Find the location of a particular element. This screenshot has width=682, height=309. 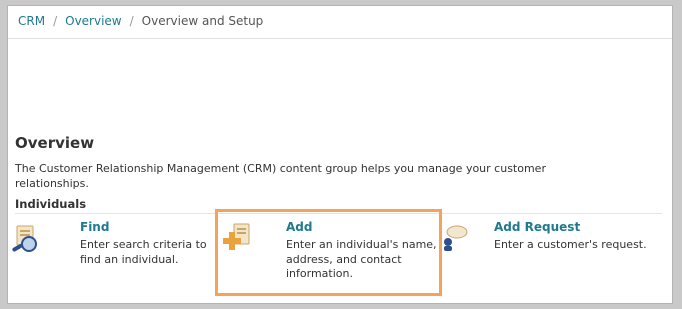

add-individual-icon is located at coordinates (238, 240).